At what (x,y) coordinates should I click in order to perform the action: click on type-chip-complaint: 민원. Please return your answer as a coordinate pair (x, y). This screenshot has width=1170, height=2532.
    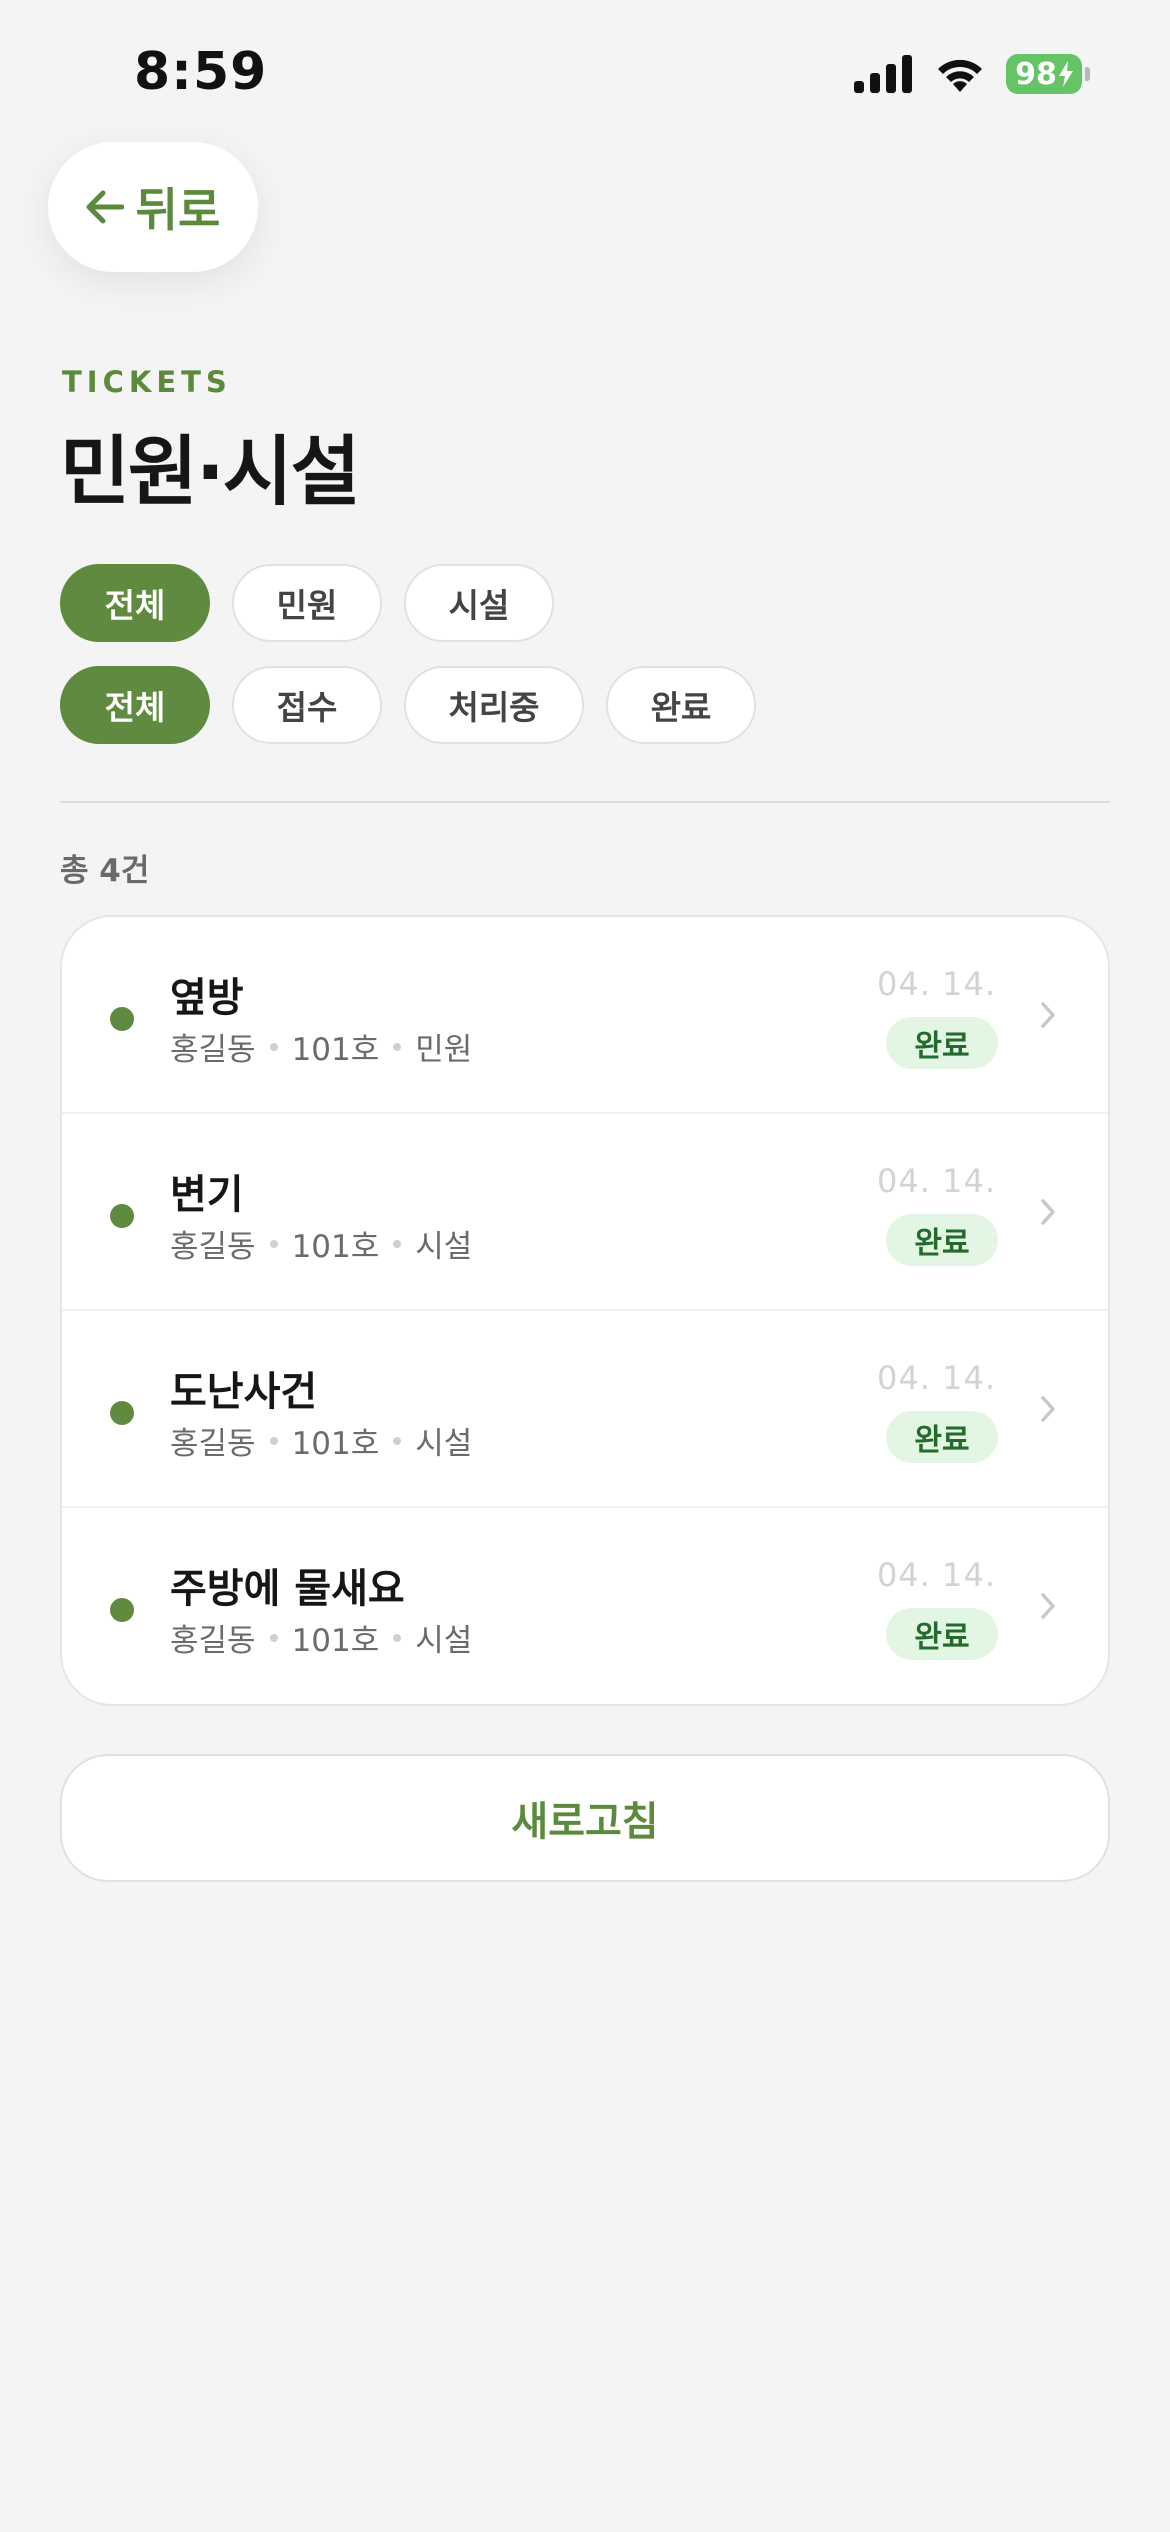
    Looking at the image, I should click on (307, 603).